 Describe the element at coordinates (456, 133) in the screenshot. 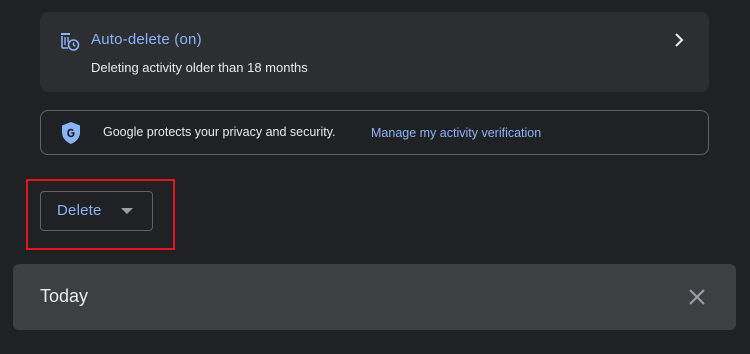

I see `manage-verification-link: Manage my activity verification` at that location.